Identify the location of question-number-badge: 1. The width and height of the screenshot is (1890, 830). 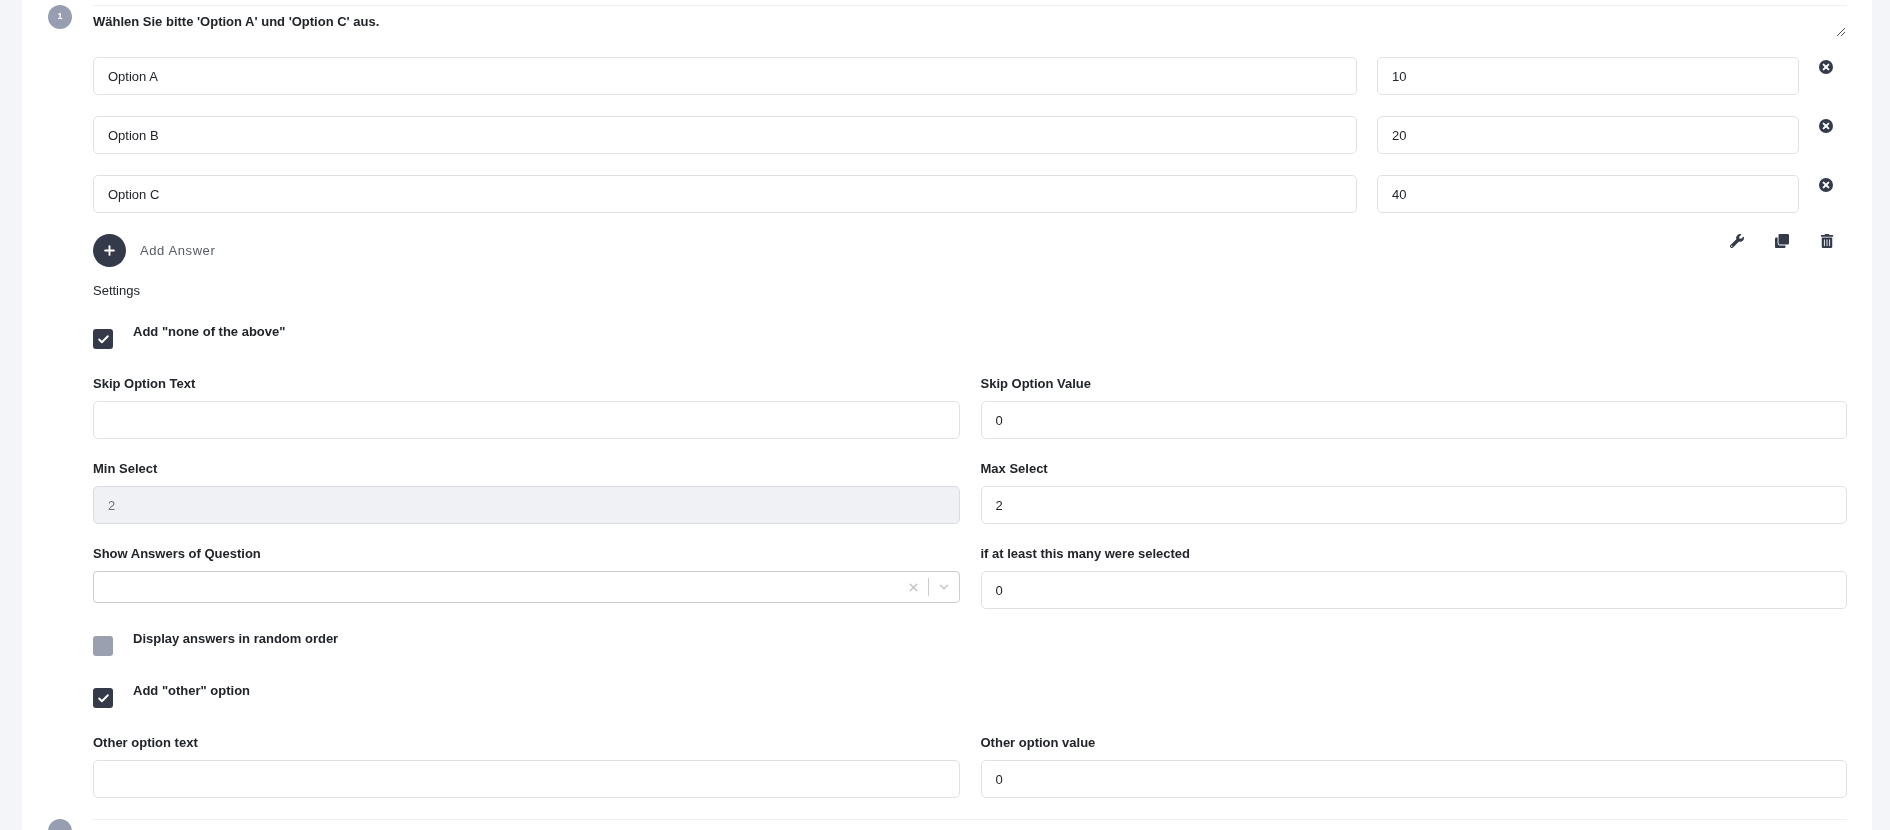
(60, 17).